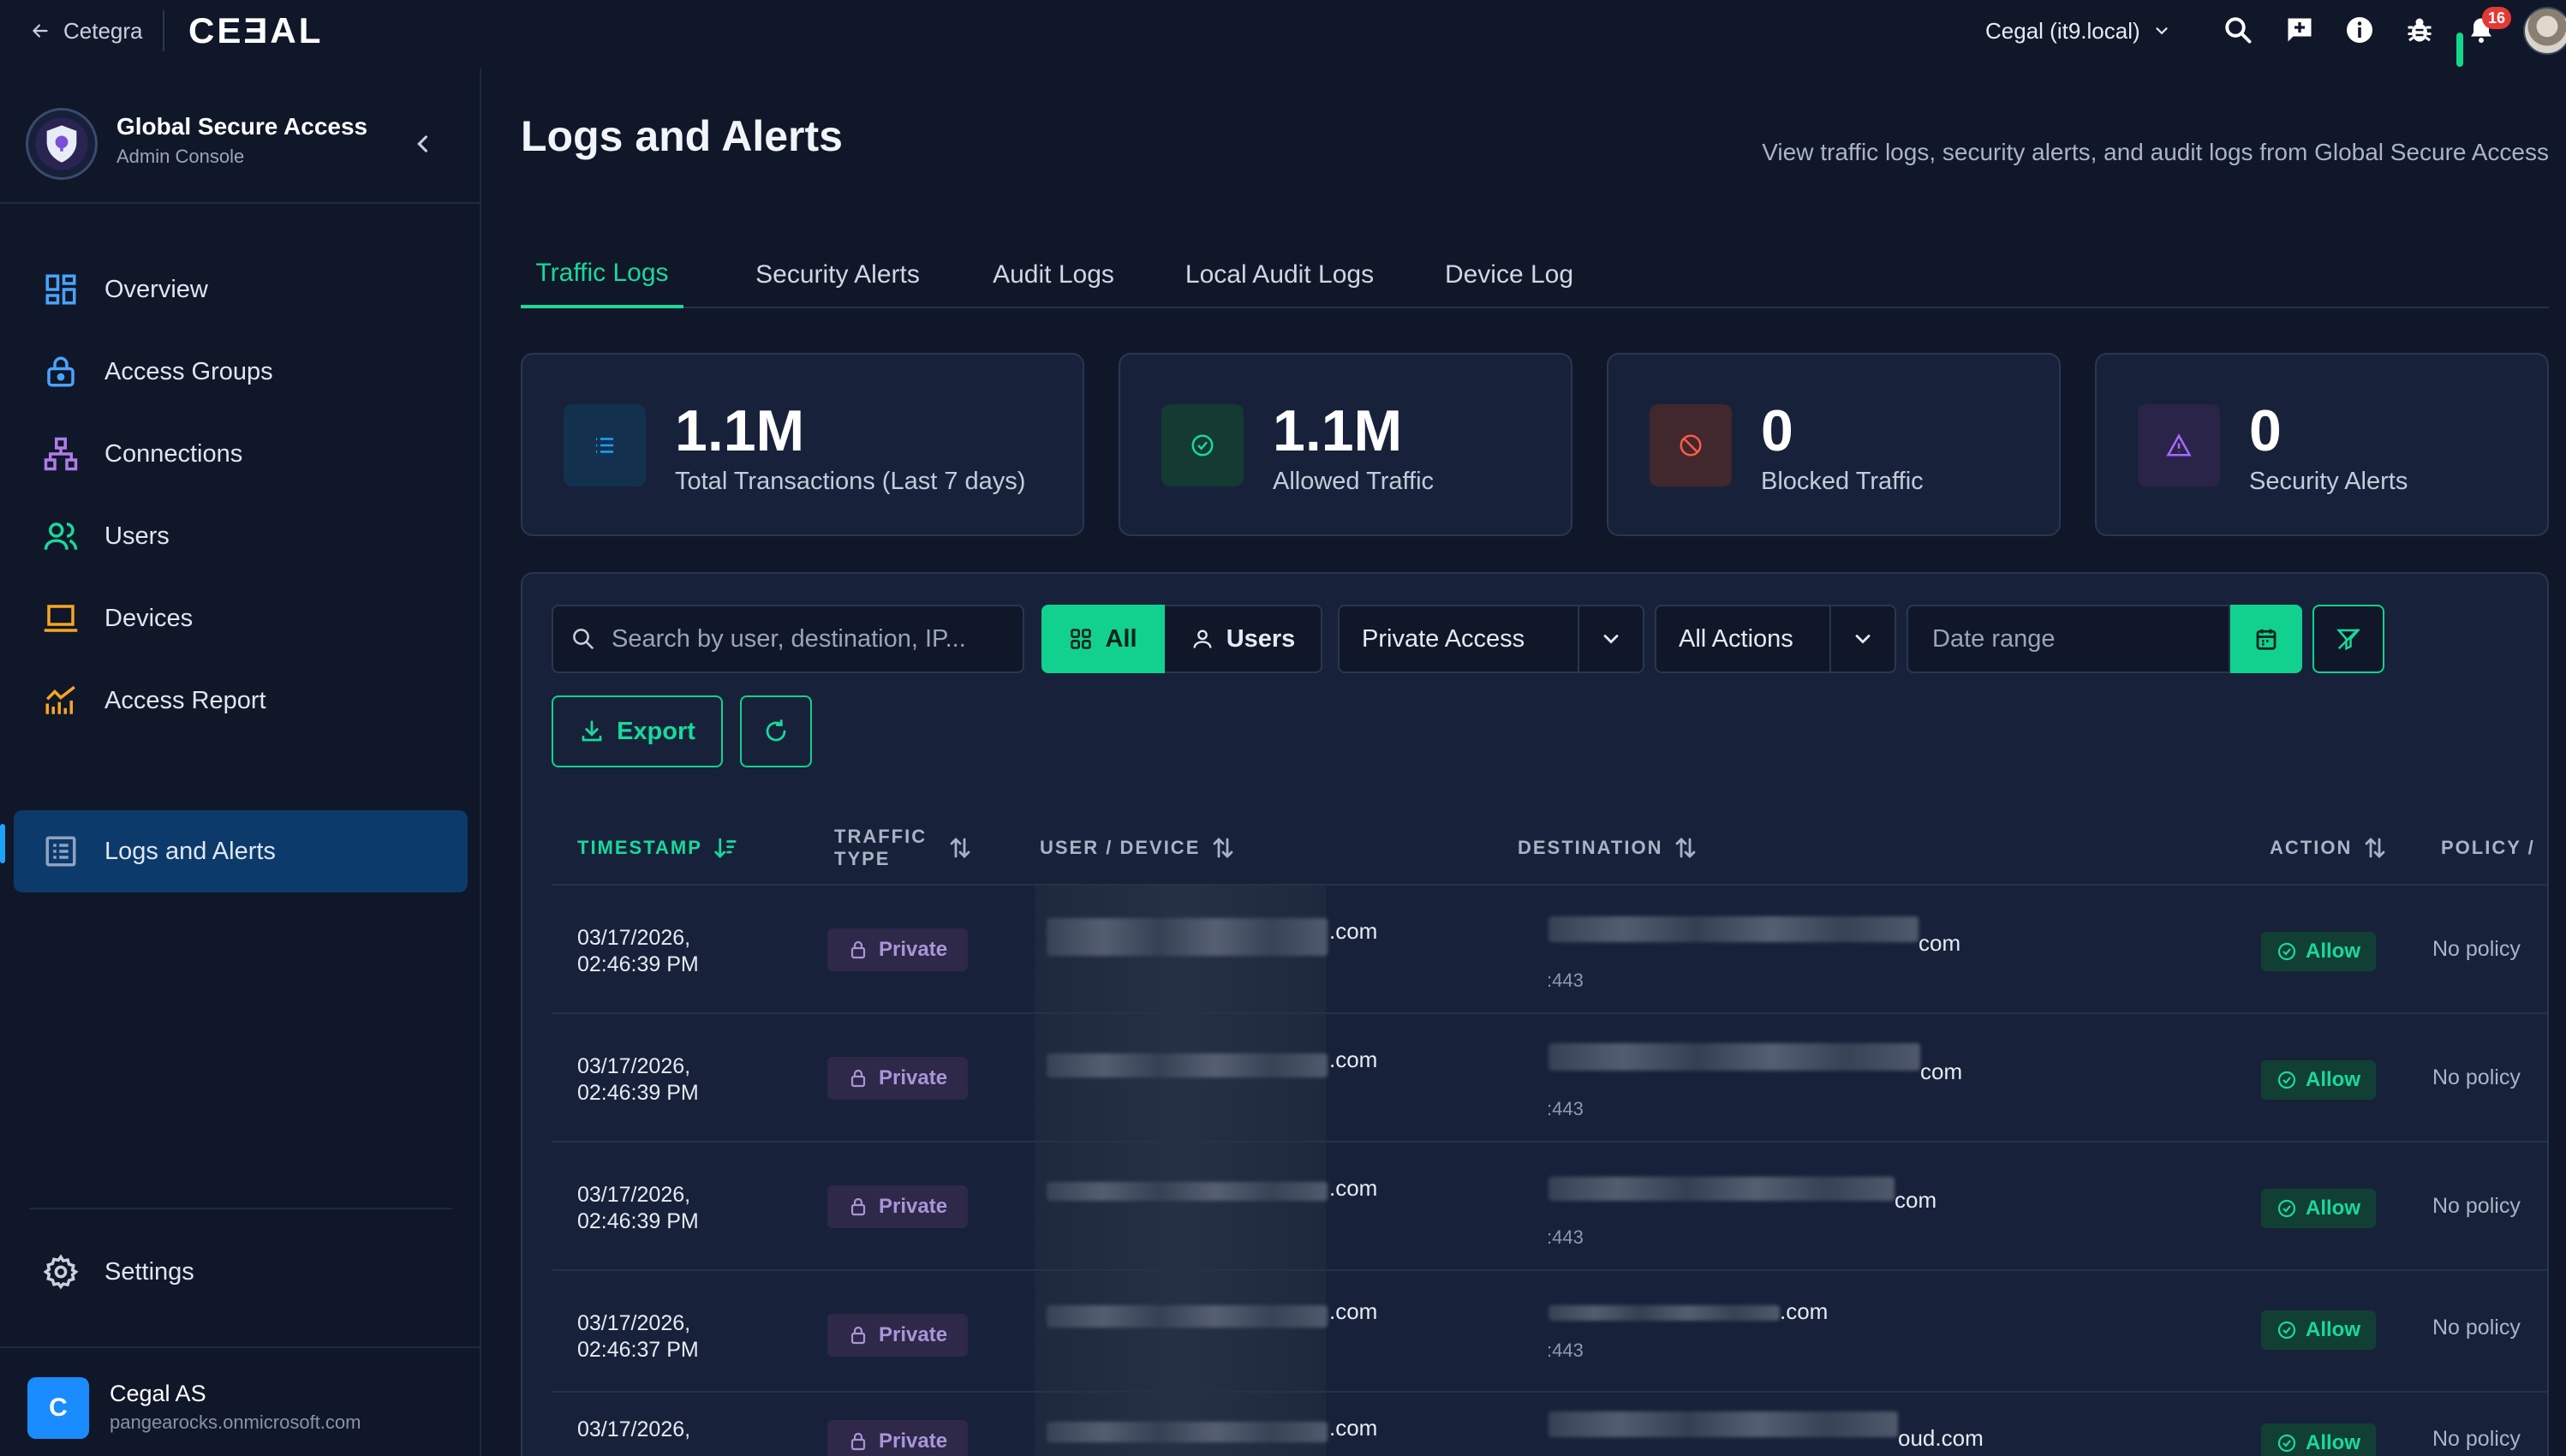  I want to click on column-header-label: ACTION, so click(2311, 847).